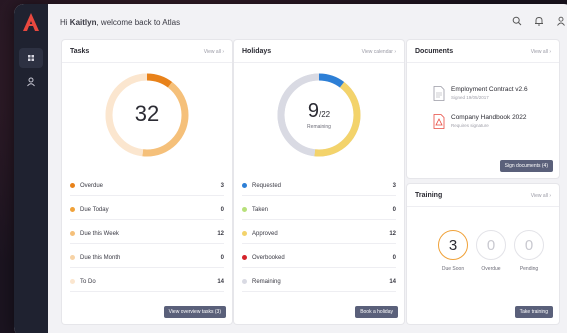 This screenshot has width=567, height=333. I want to click on stat-label: Taken, so click(260, 209).